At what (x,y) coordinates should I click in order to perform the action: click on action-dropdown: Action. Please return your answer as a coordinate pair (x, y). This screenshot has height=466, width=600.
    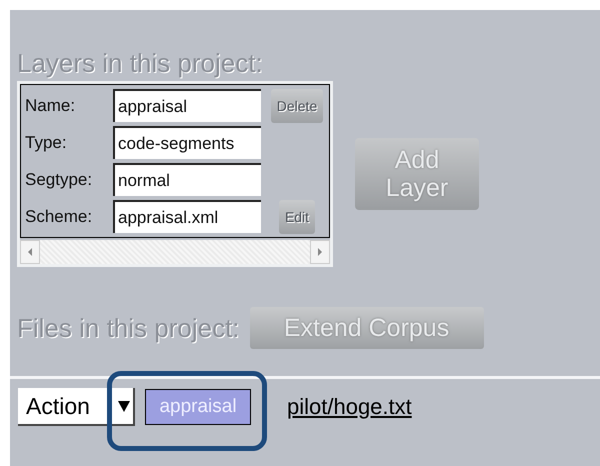
    Looking at the image, I should click on (76, 407).